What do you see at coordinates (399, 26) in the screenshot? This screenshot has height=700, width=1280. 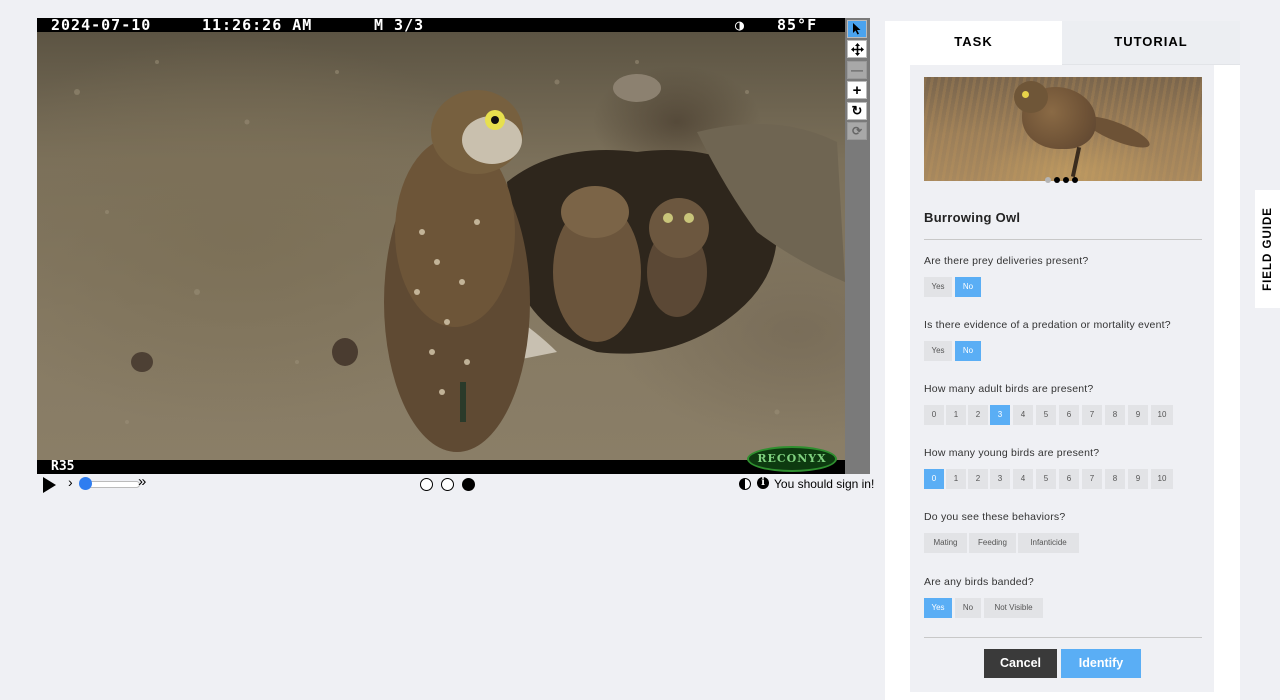 I see `camera-frame-number: M 3/3` at bounding box center [399, 26].